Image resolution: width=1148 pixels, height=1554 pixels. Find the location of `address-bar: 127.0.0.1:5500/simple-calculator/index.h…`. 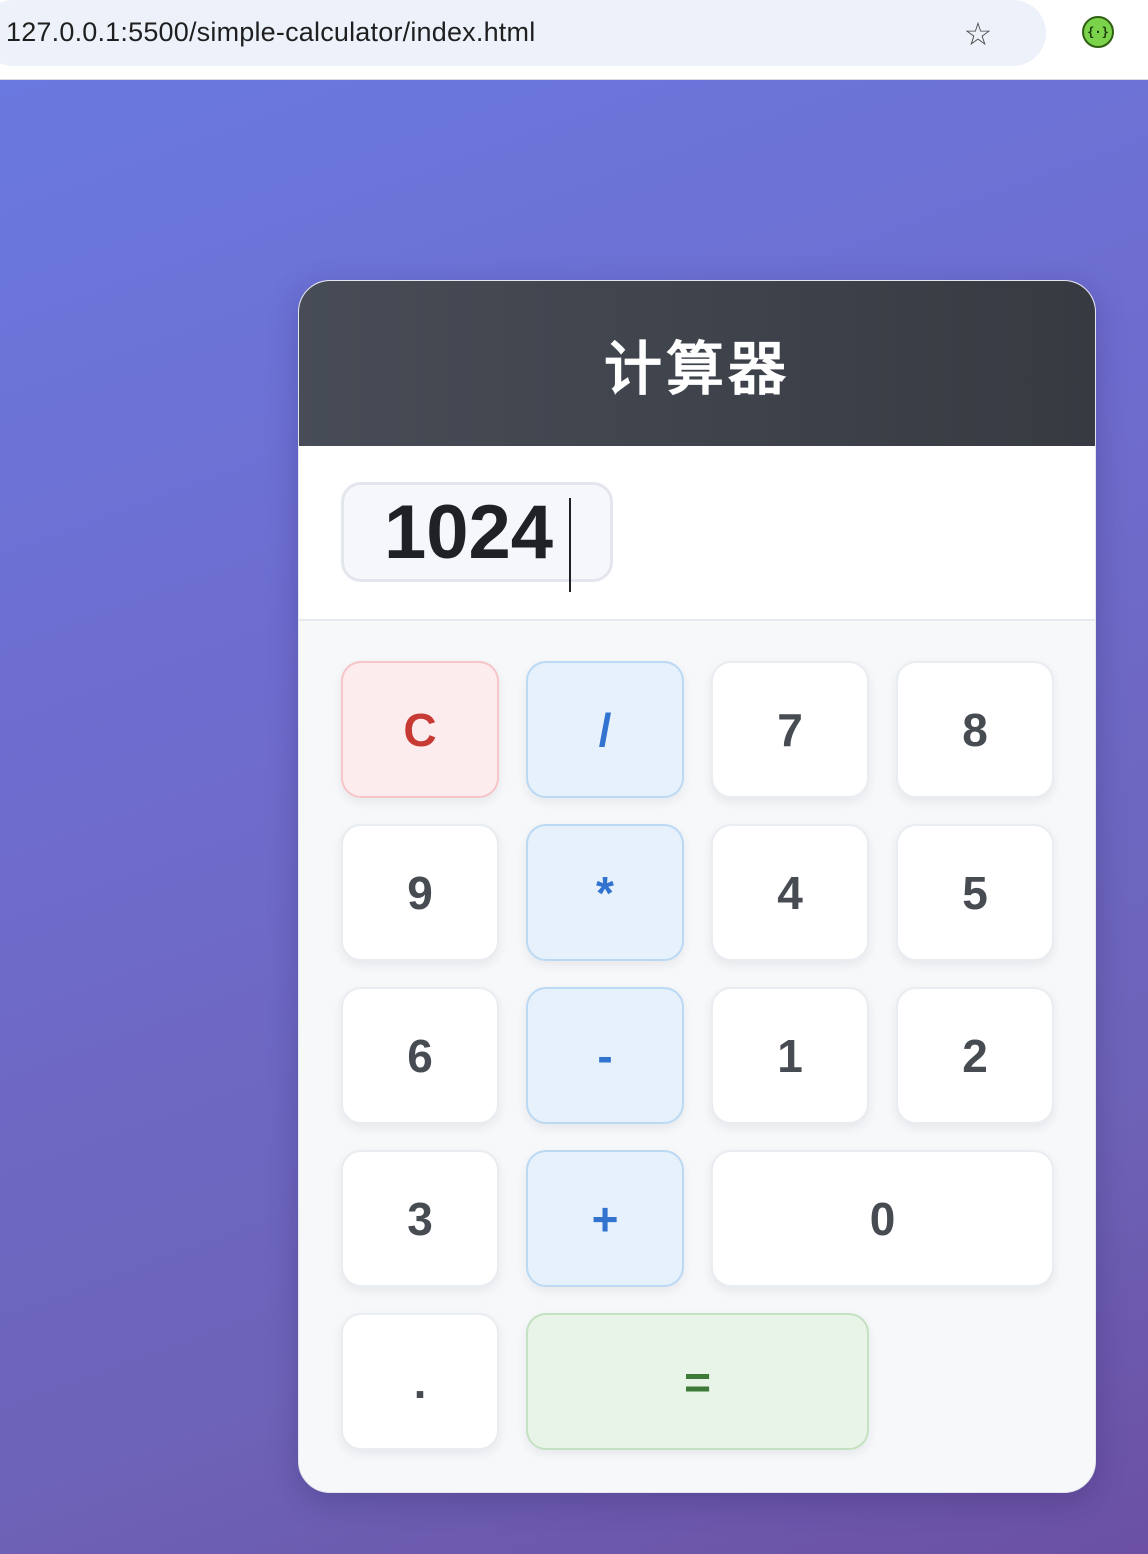

address-bar: 127.0.0.1:5500/simple-calculator/index.h… is located at coordinates (523, 33).